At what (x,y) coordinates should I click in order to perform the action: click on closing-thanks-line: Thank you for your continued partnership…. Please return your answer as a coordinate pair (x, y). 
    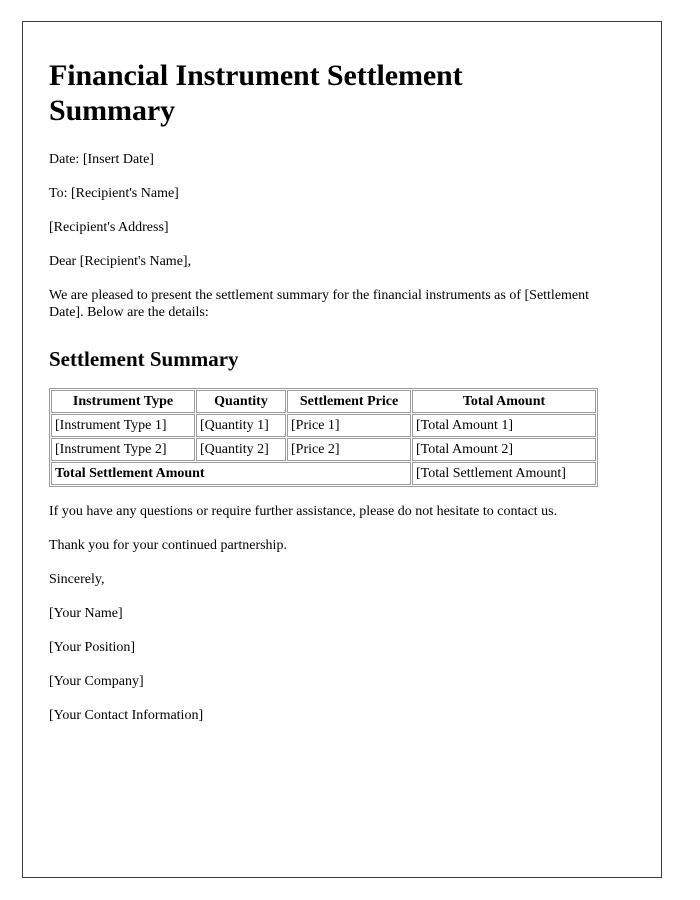
    Looking at the image, I should click on (168, 545).